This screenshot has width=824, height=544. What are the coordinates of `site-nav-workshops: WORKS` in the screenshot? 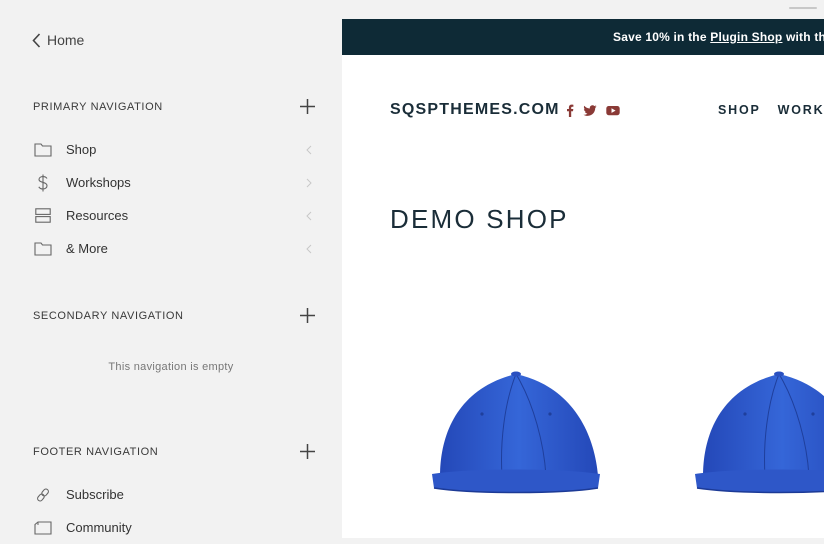 It's located at (801, 110).